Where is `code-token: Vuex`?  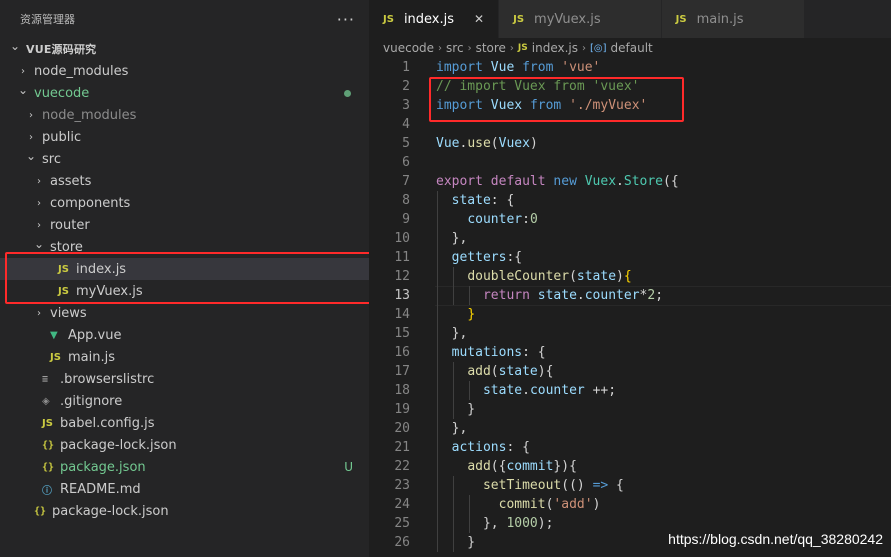 code-token: Vuex is located at coordinates (514, 143).